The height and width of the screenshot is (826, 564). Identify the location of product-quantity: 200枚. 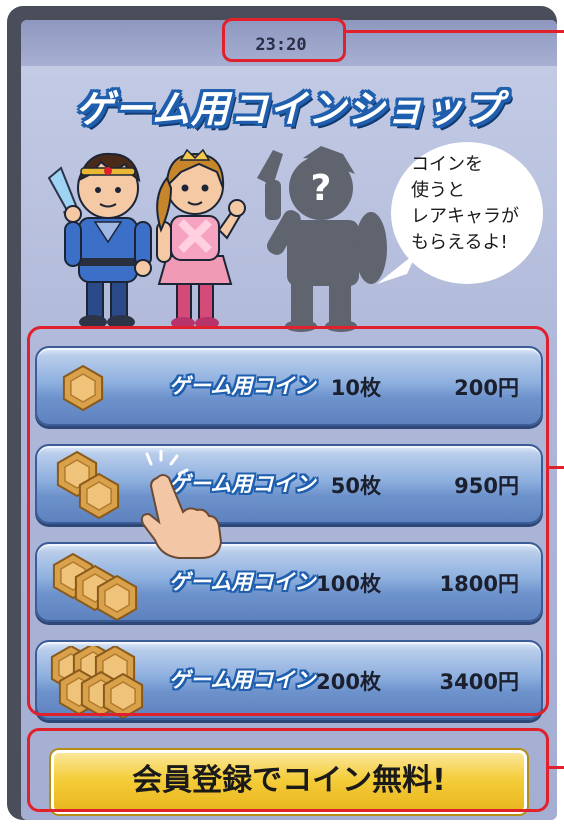
(348, 682).